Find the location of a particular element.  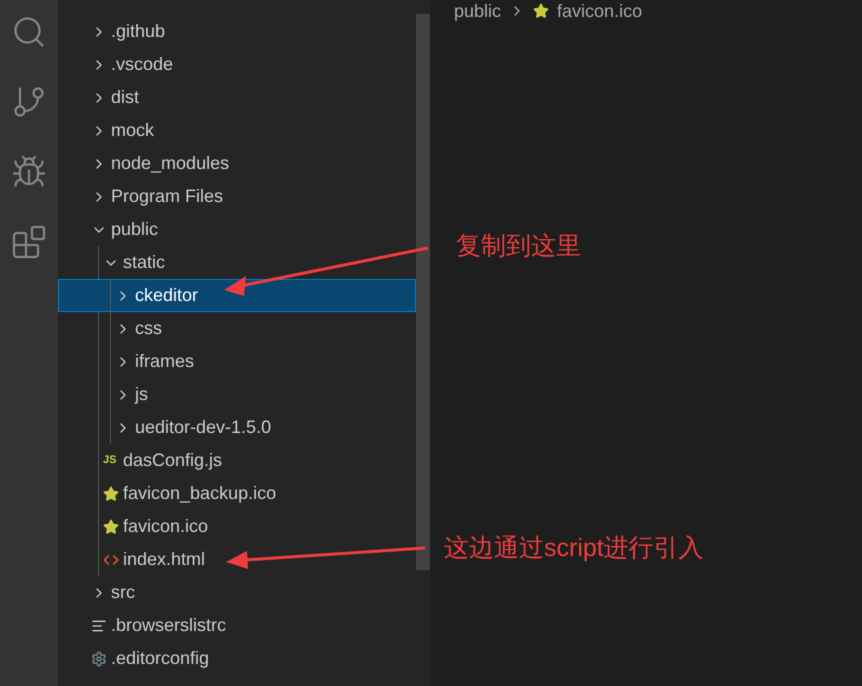

annotation-text: 这边通过script进行引入 is located at coordinates (574, 548).